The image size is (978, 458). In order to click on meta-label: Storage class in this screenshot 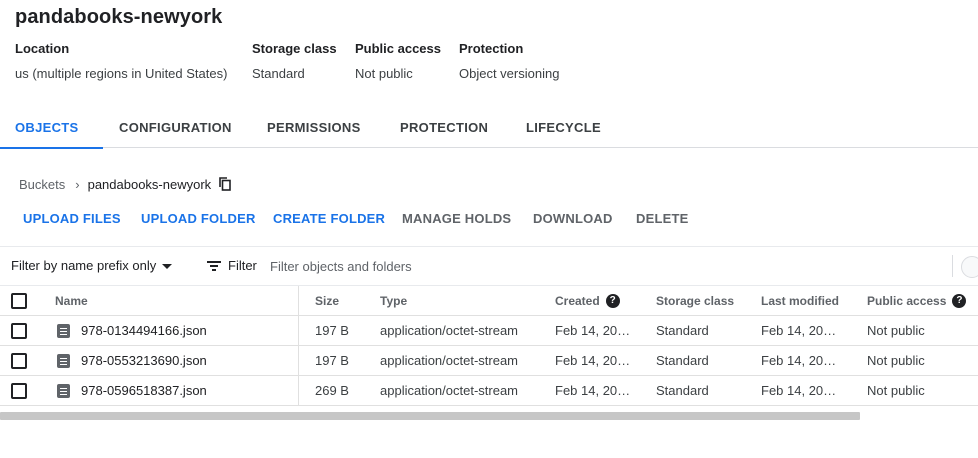, I will do `click(294, 48)`.